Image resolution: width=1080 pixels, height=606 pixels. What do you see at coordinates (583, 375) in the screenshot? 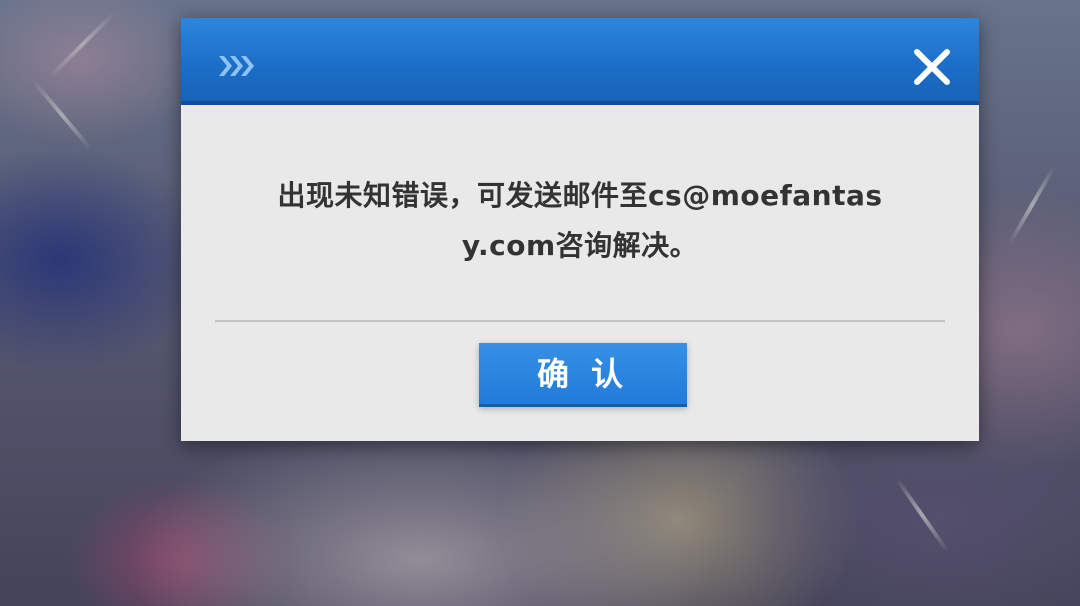
I see `confirm-button: 确认` at bounding box center [583, 375].